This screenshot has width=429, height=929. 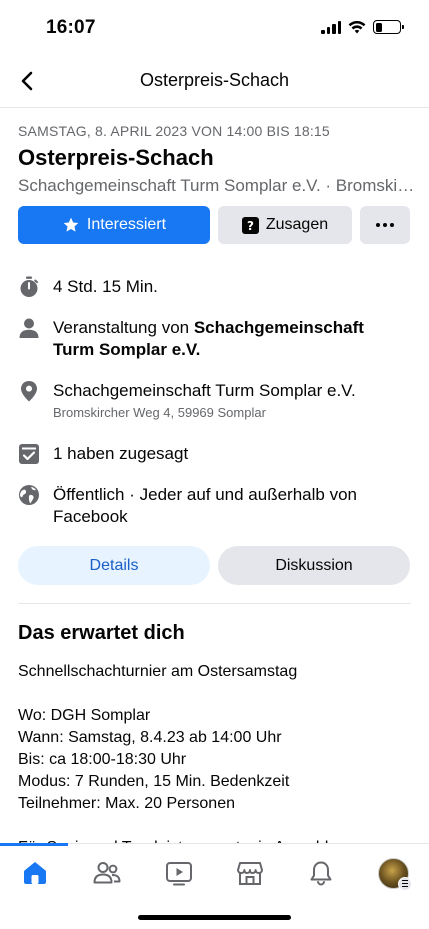 I want to click on event-actions: Interessiert ? Zusagen, so click(x=214, y=225).